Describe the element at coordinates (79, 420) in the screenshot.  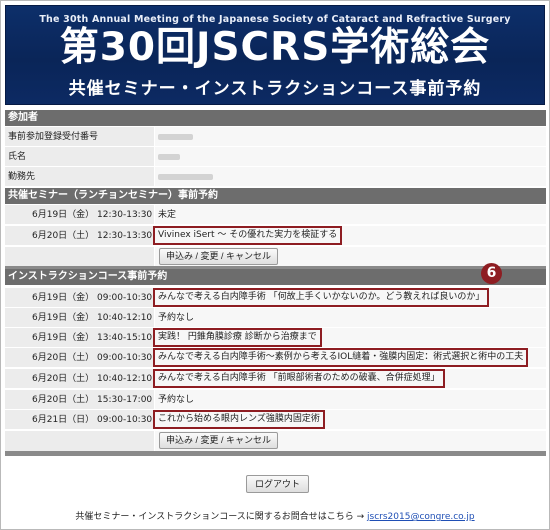
I see `course-time: 6月21日（日） 09:00-10:30` at that location.